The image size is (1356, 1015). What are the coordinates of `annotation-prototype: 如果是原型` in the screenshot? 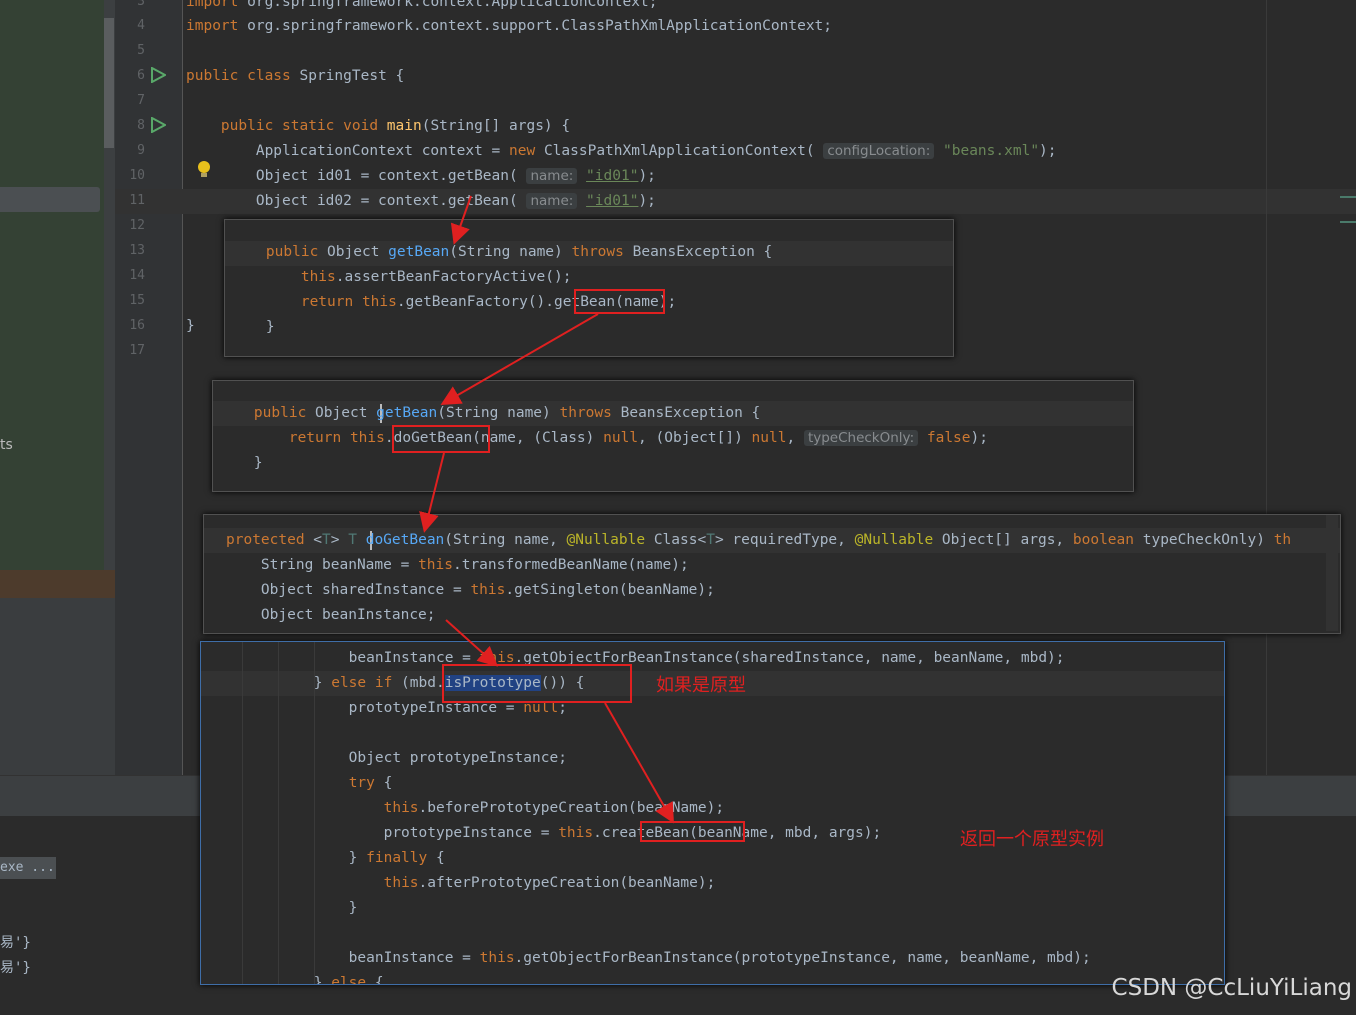 It's located at (701, 685).